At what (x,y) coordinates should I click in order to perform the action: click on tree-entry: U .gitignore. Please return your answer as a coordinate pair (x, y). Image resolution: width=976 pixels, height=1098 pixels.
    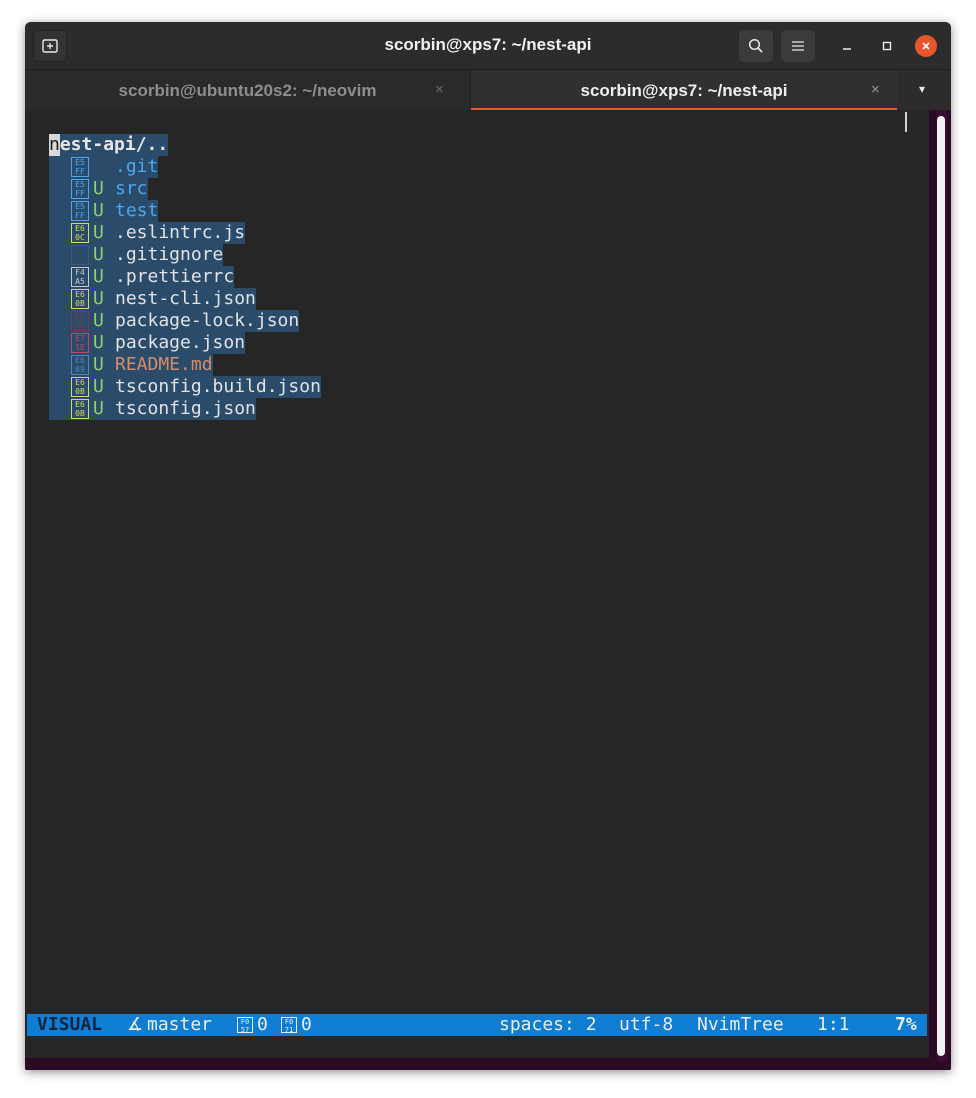
    Looking at the image, I should click on (136, 255).